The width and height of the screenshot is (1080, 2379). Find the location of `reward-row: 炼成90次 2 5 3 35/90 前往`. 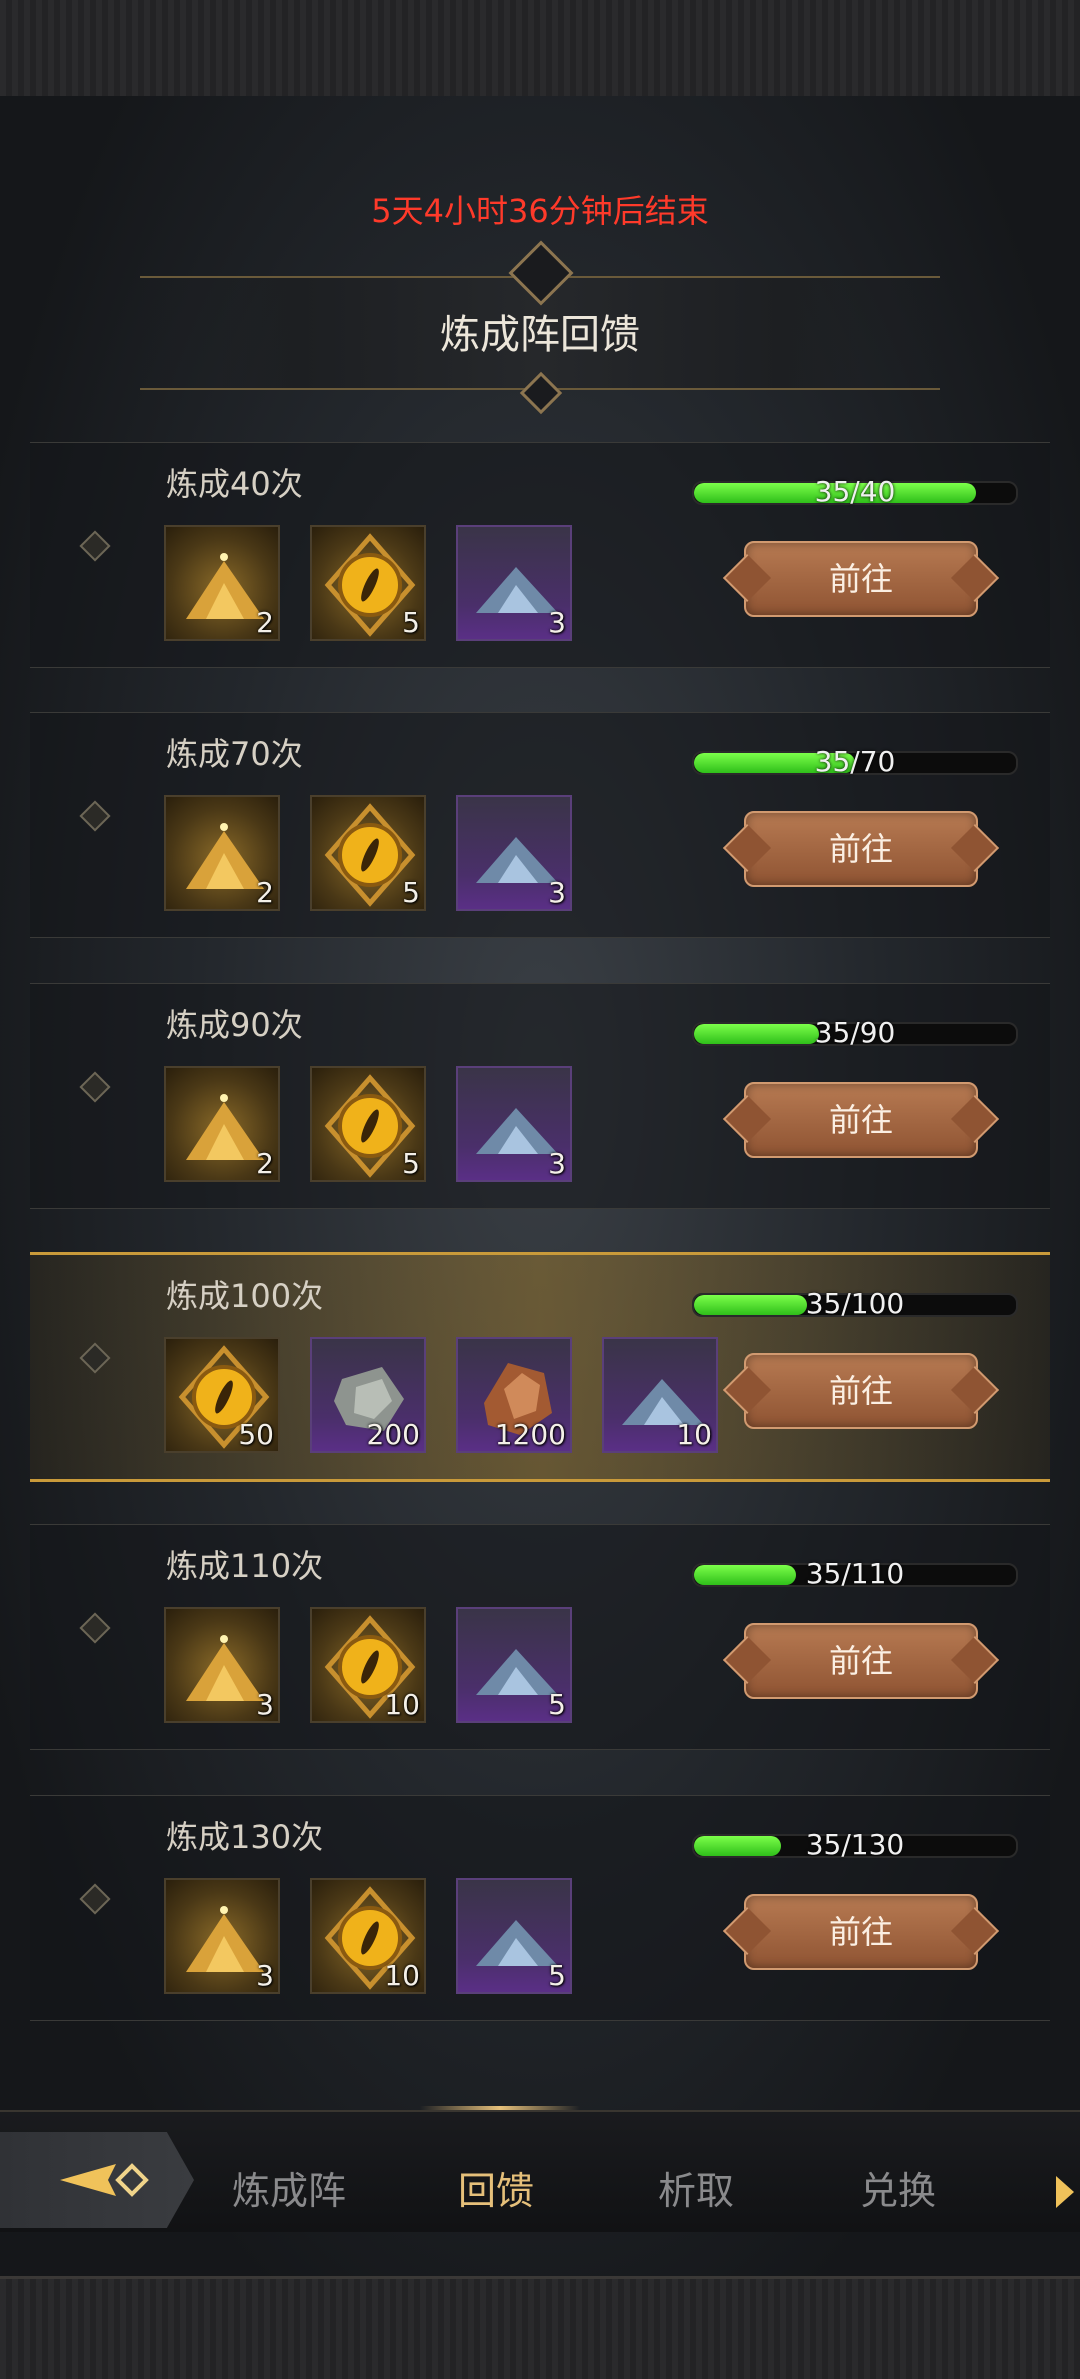

reward-row: 炼成90次 2 5 3 35/90 前往 is located at coordinates (540, 1096).